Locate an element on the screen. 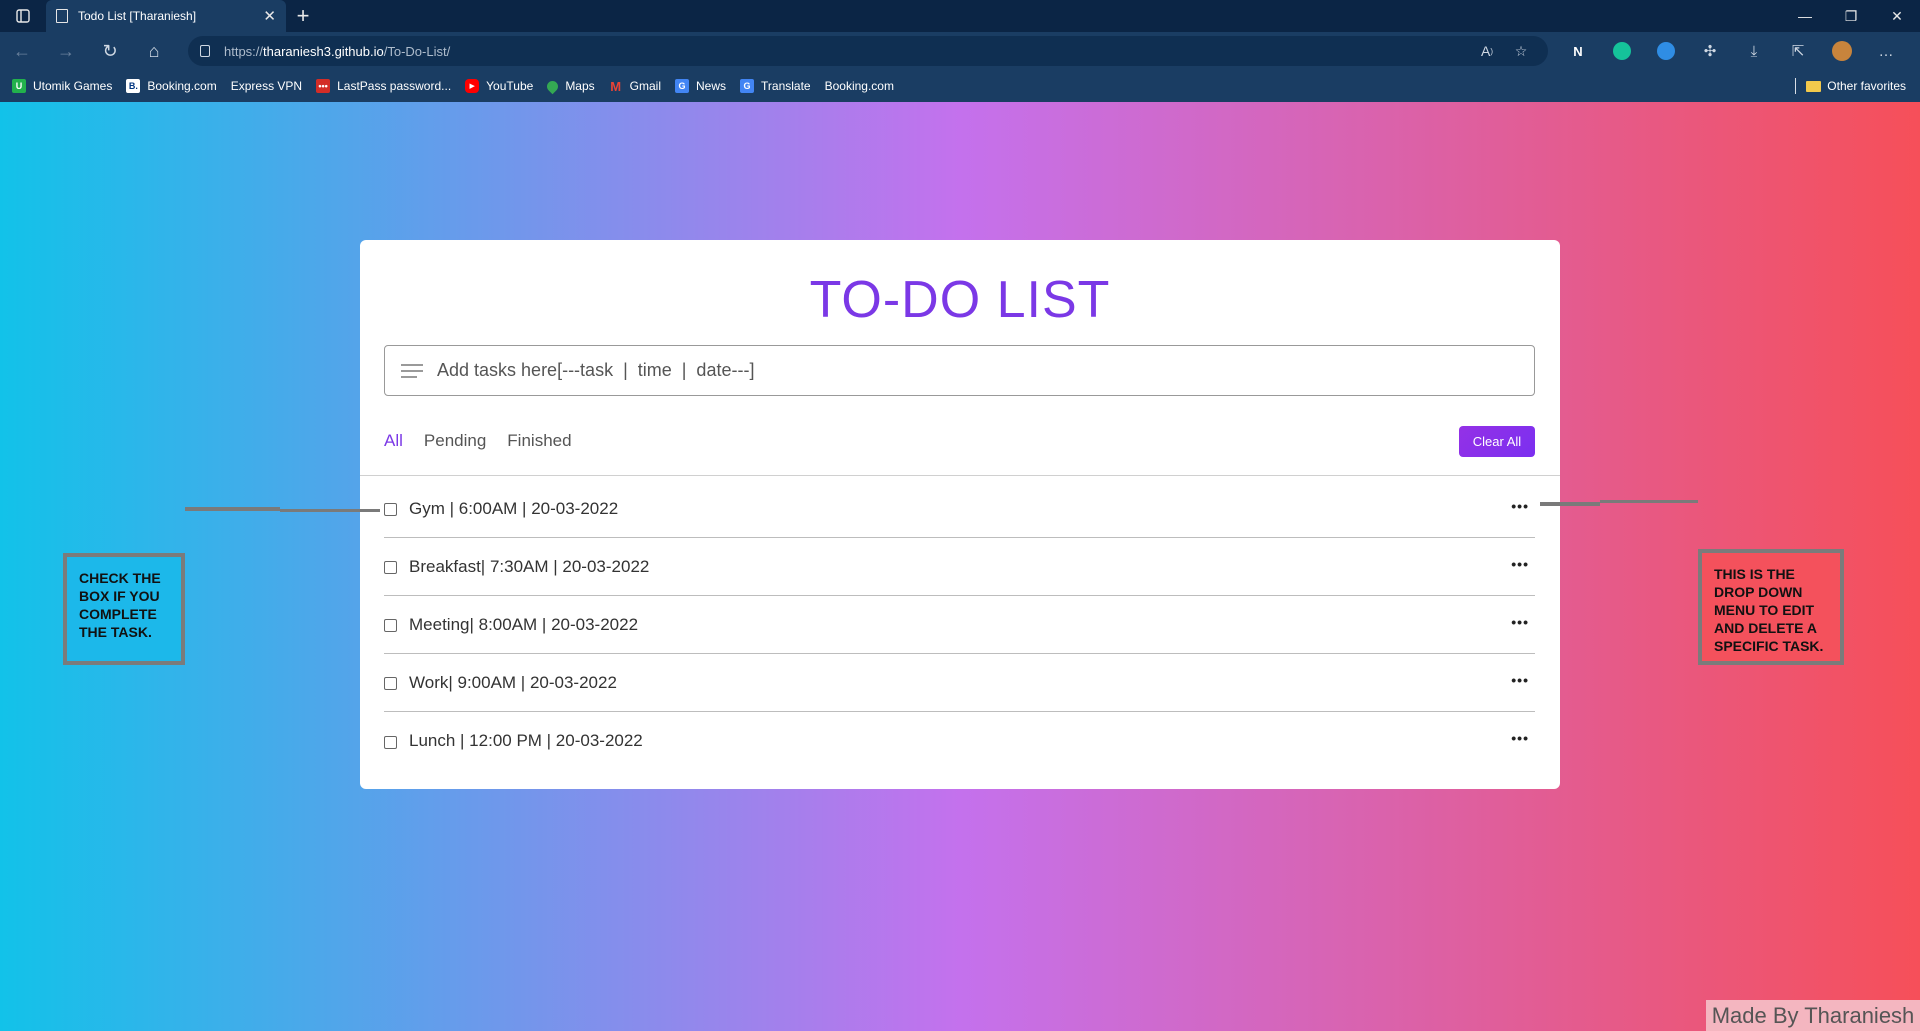 Image resolution: width=1920 pixels, height=1031 pixels. other-favorites: Other favorites is located at coordinates (1850, 86).